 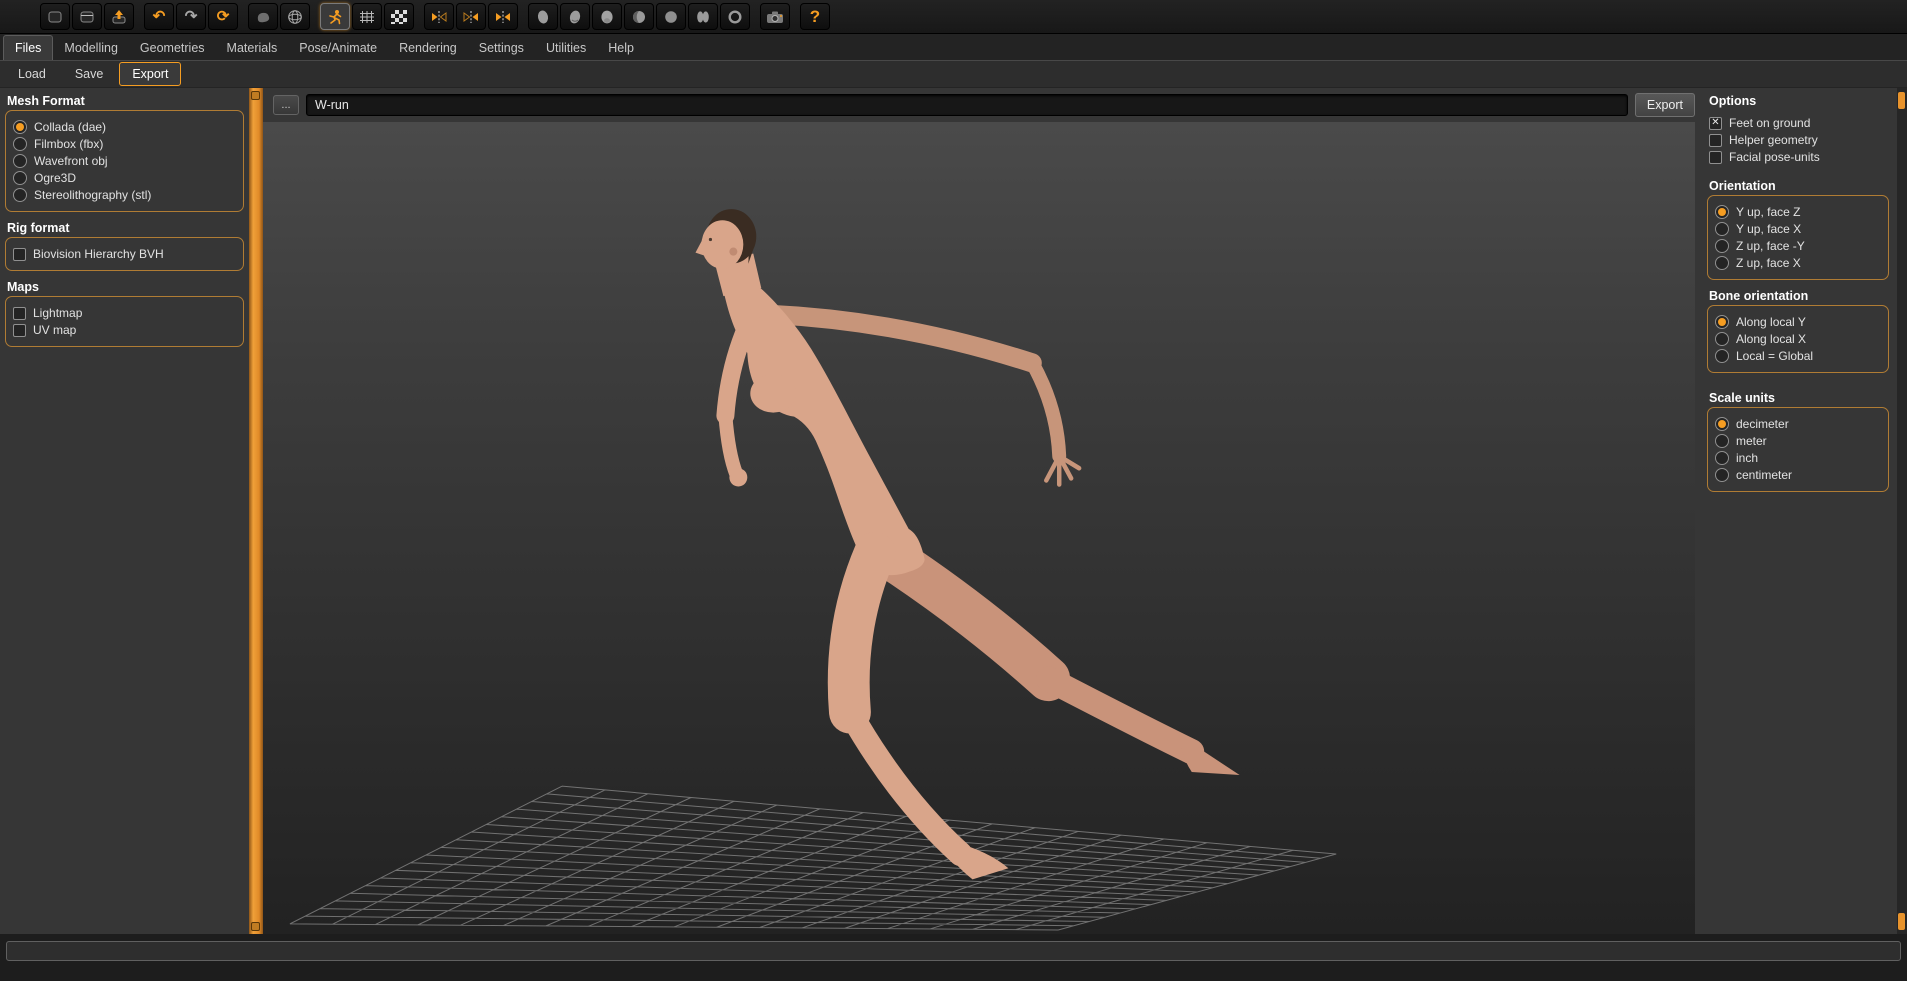 I want to click on checkbox-uv-map: UV map, so click(x=124, y=330).